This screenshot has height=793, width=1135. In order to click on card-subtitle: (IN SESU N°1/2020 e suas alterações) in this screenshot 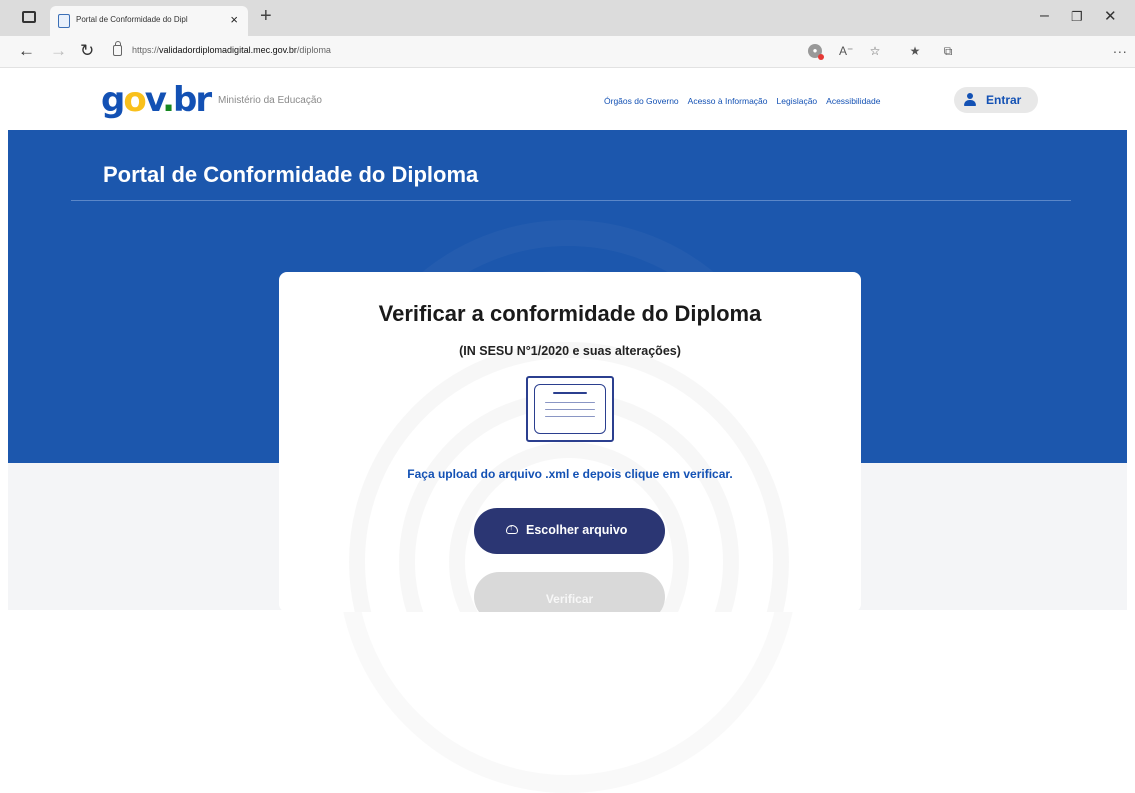, I will do `click(570, 351)`.